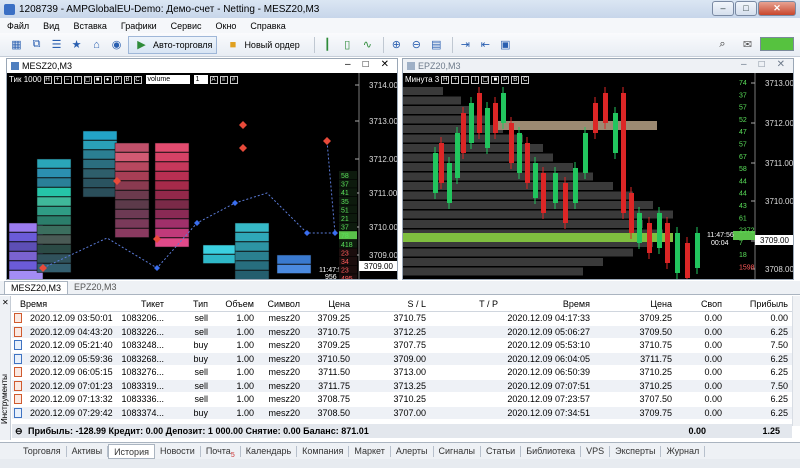 This screenshot has width=800, height=468. I want to click on tab-1: Активы, so click(88, 451).